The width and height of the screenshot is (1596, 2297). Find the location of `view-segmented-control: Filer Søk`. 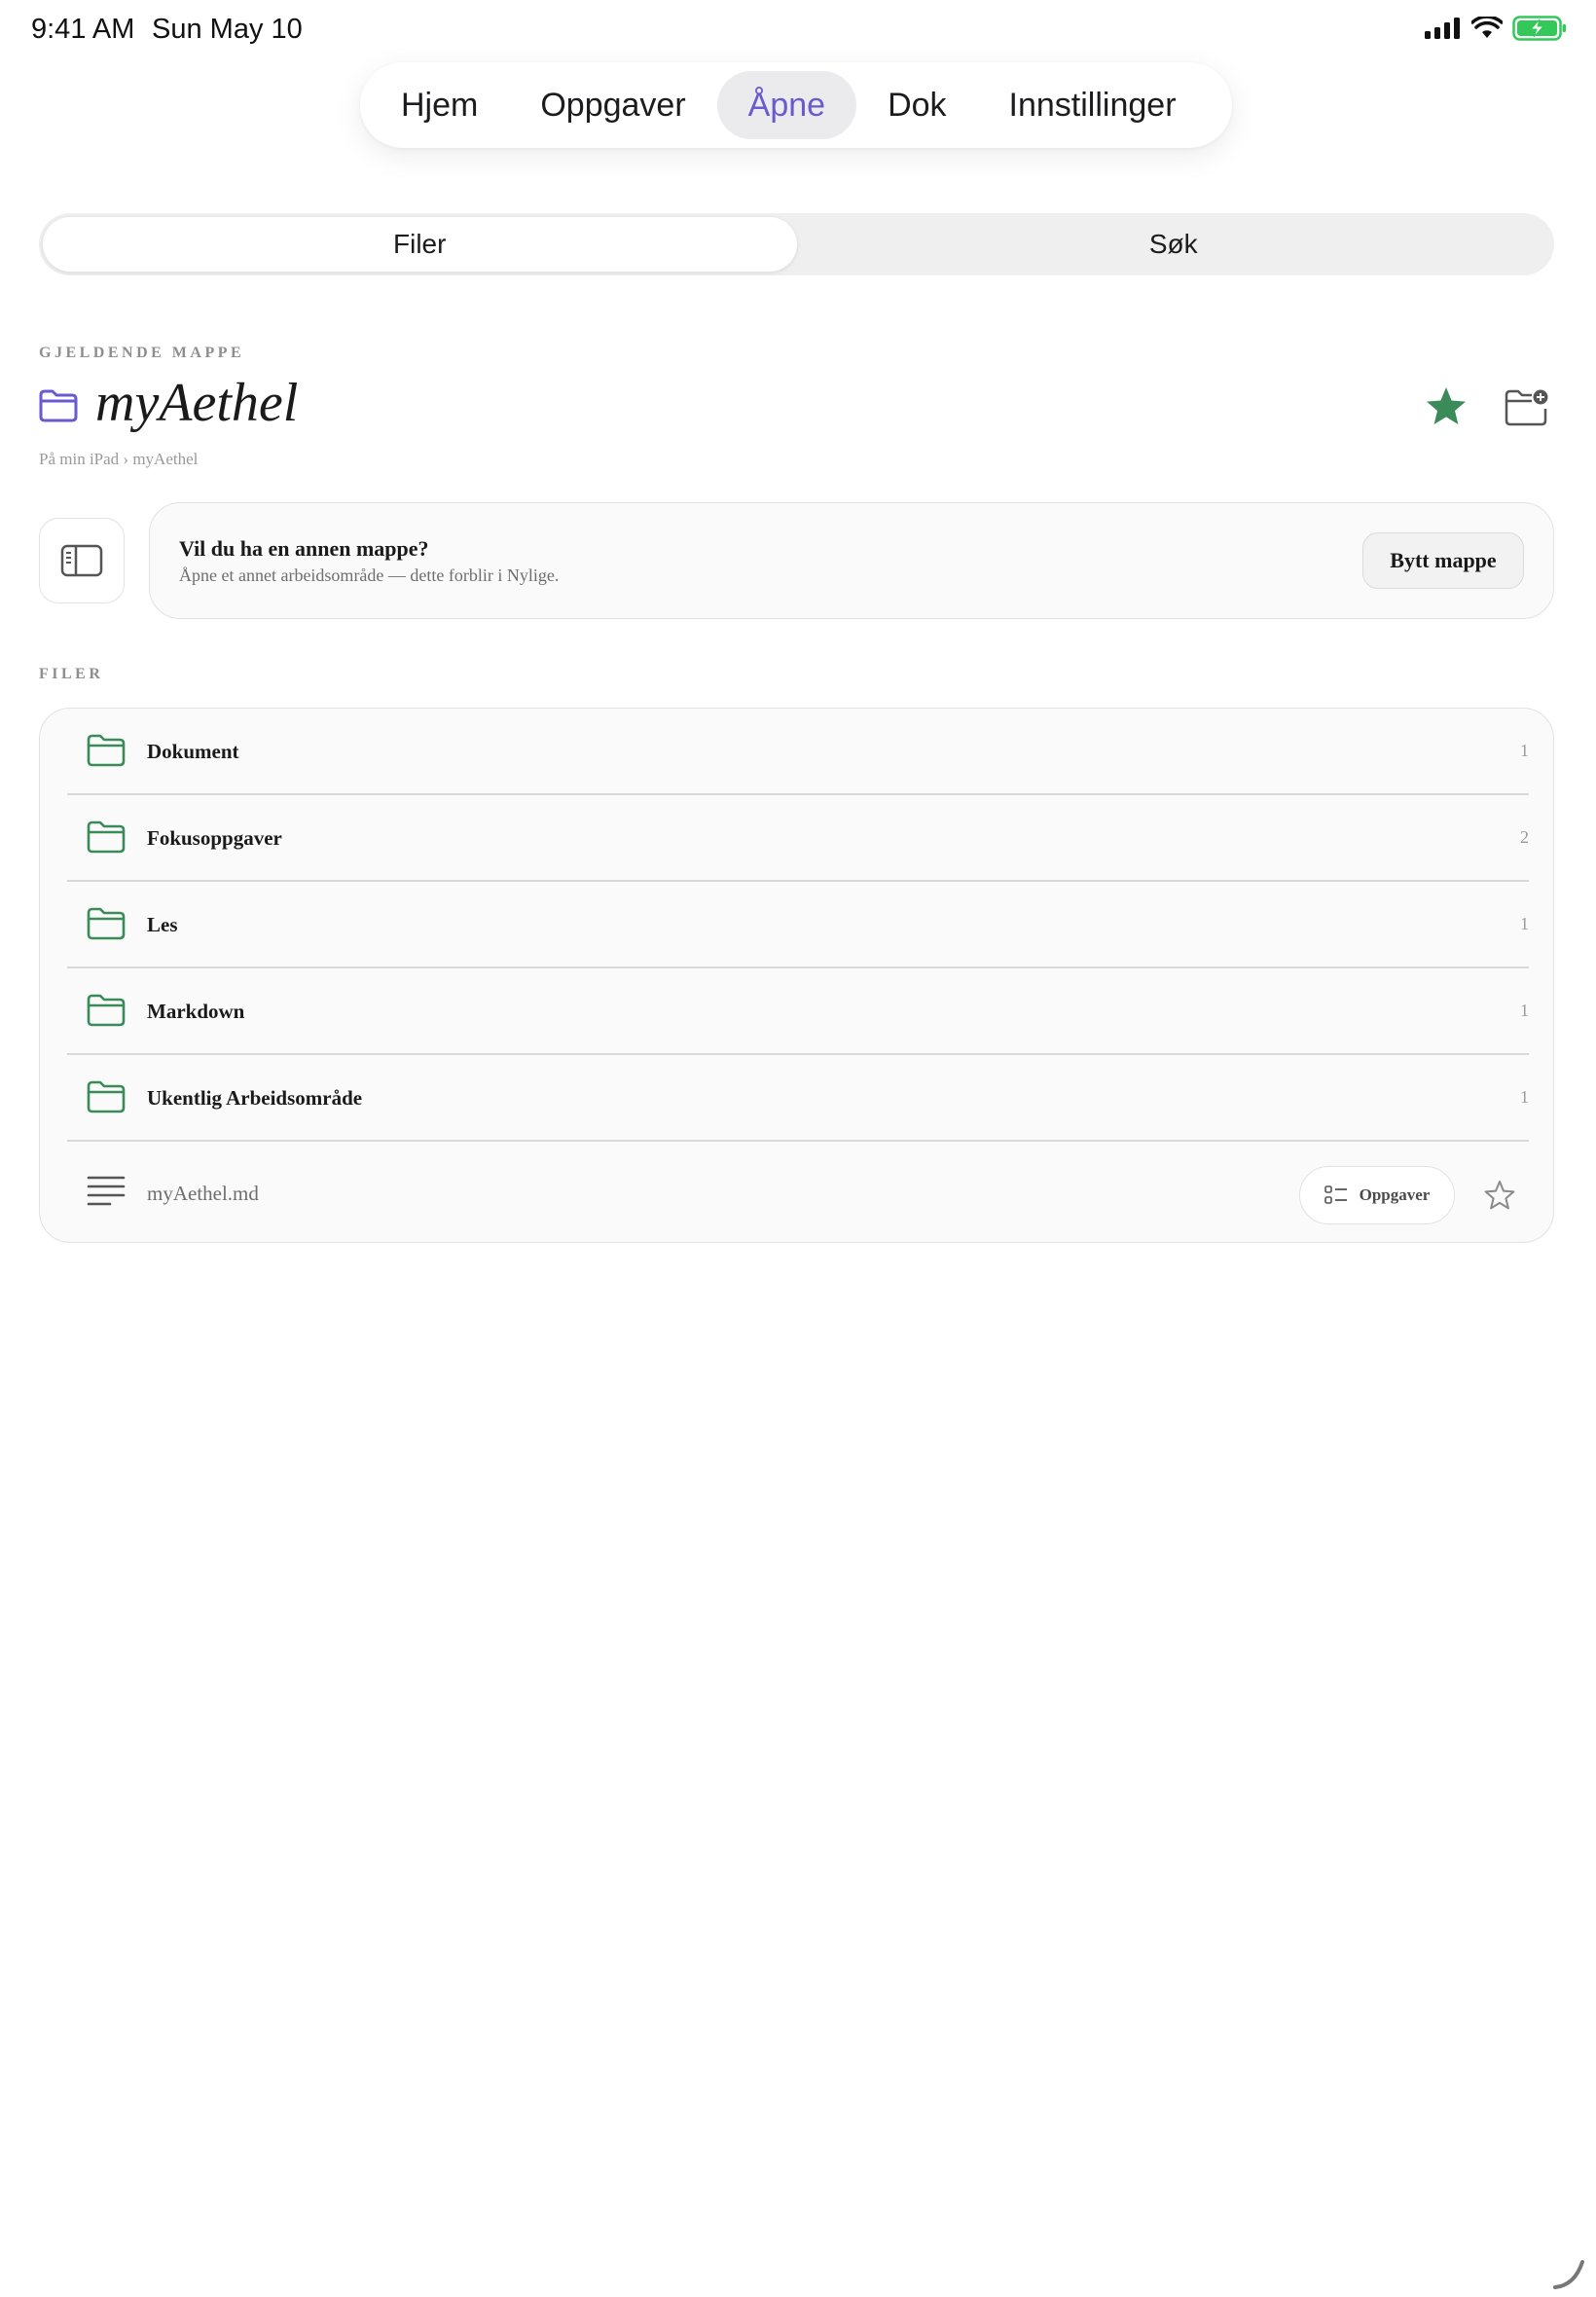

view-segmented-control: Filer Søk is located at coordinates (796, 244).